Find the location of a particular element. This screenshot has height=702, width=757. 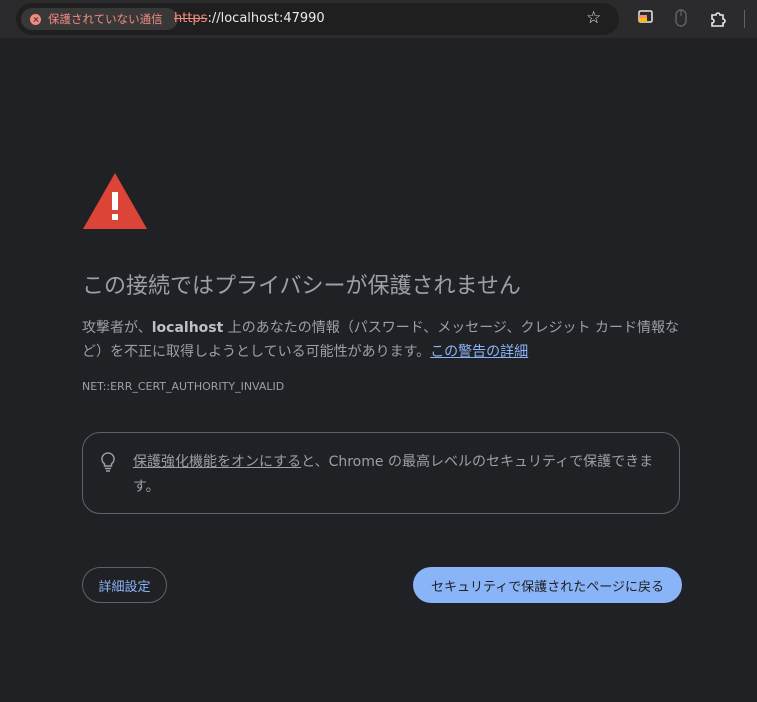

security-chip: 保護されていない通信 is located at coordinates (99, 19).